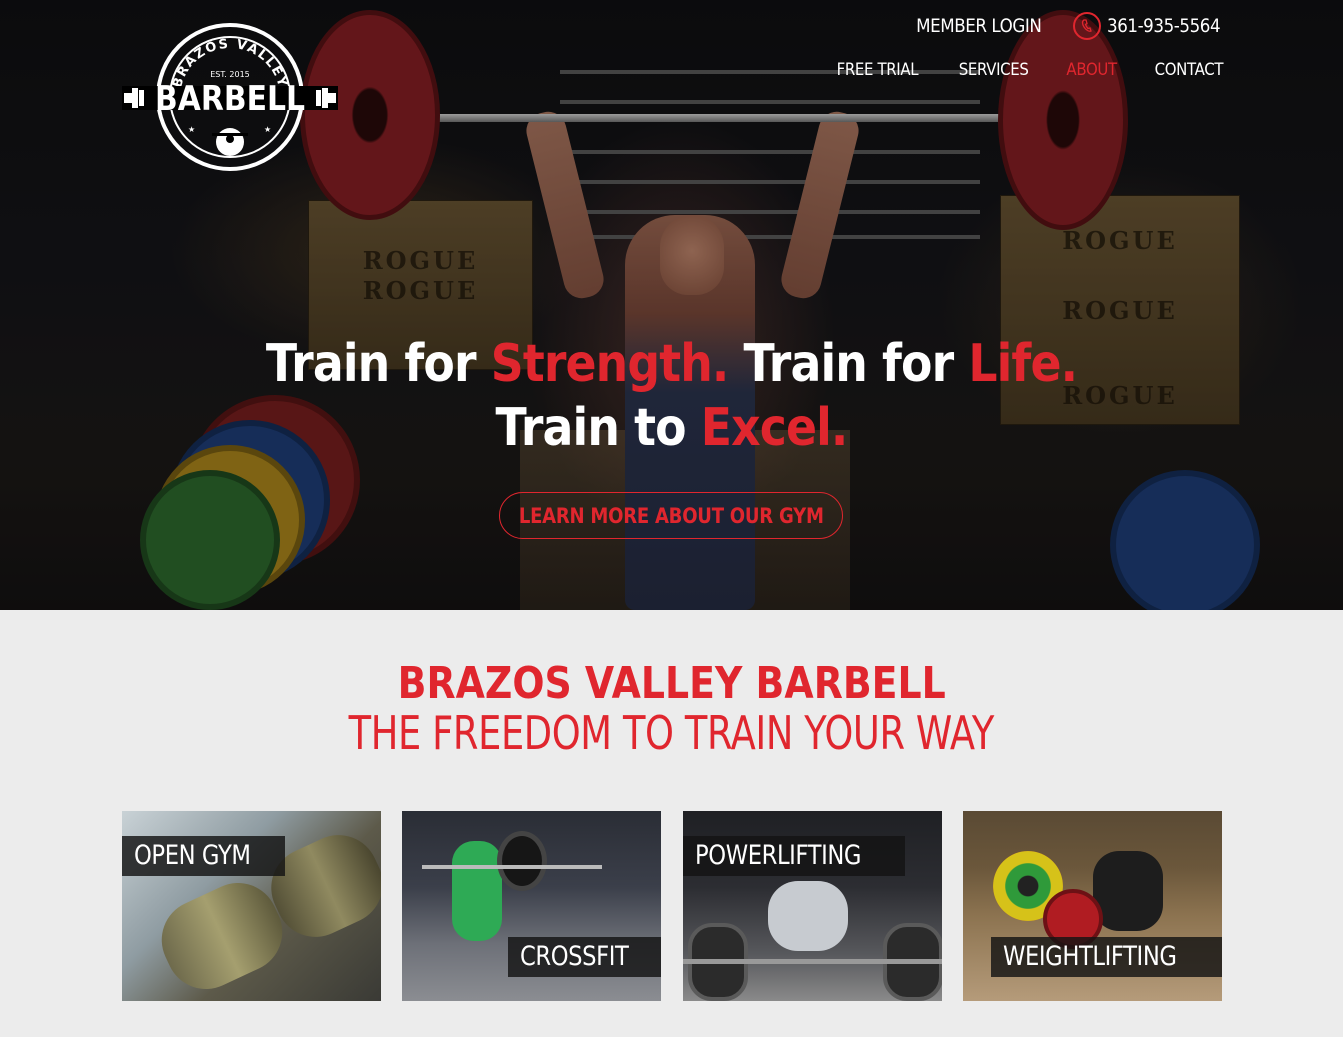 This screenshot has width=1343, height=1037. Describe the element at coordinates (1164, 26) in the screenshot. I see `phone-number: 361-935-5564` at that location.